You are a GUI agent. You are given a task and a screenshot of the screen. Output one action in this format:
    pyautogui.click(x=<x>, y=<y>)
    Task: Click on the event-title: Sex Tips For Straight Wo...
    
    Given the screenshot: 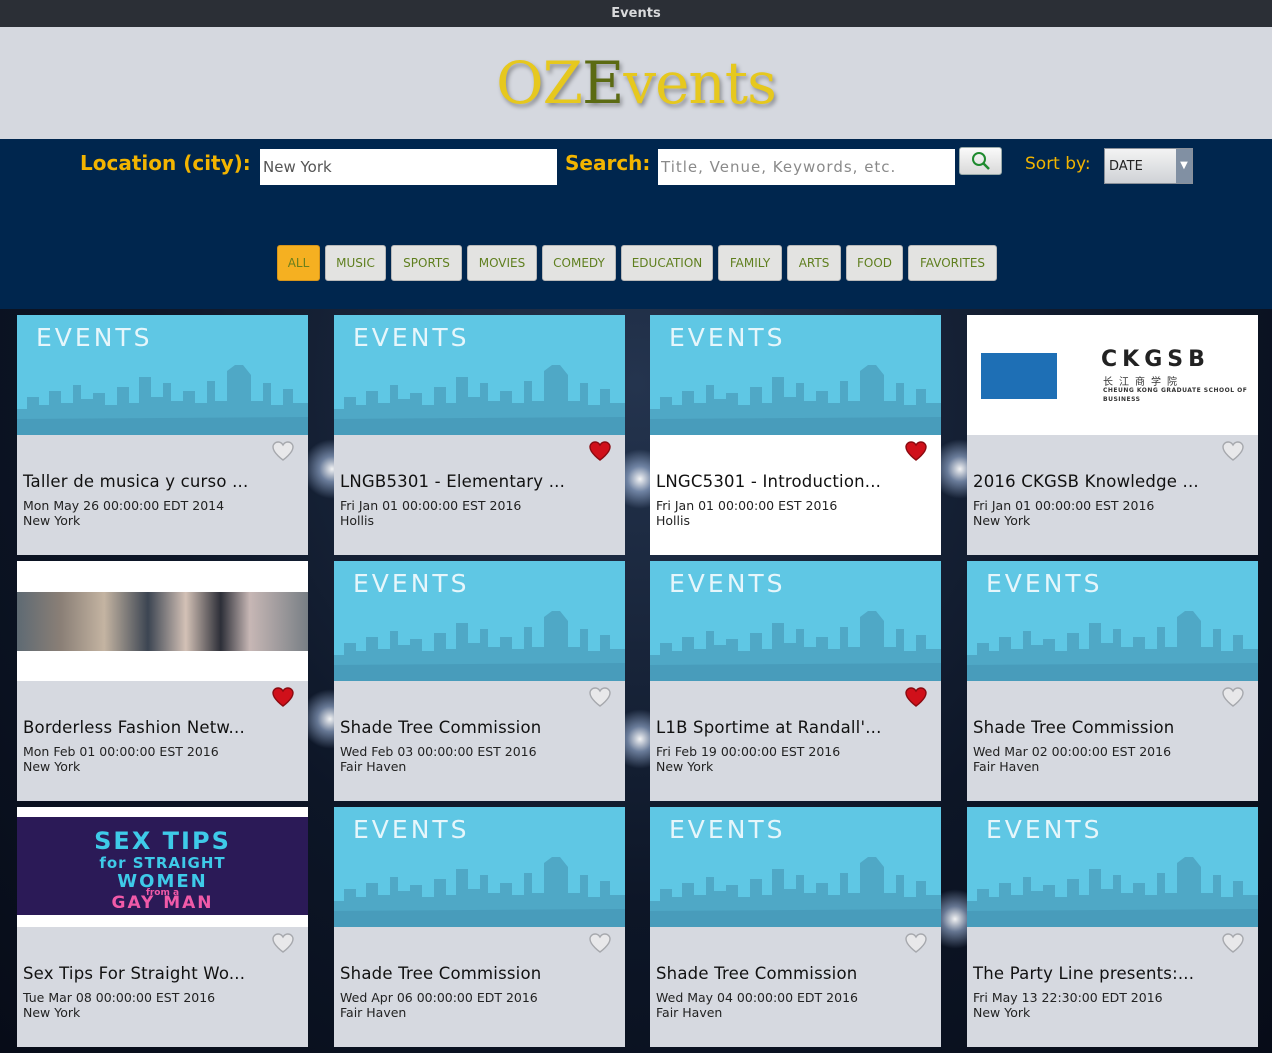 What is the action you would take?
    pyautogui.click(x=163, y=973)
    